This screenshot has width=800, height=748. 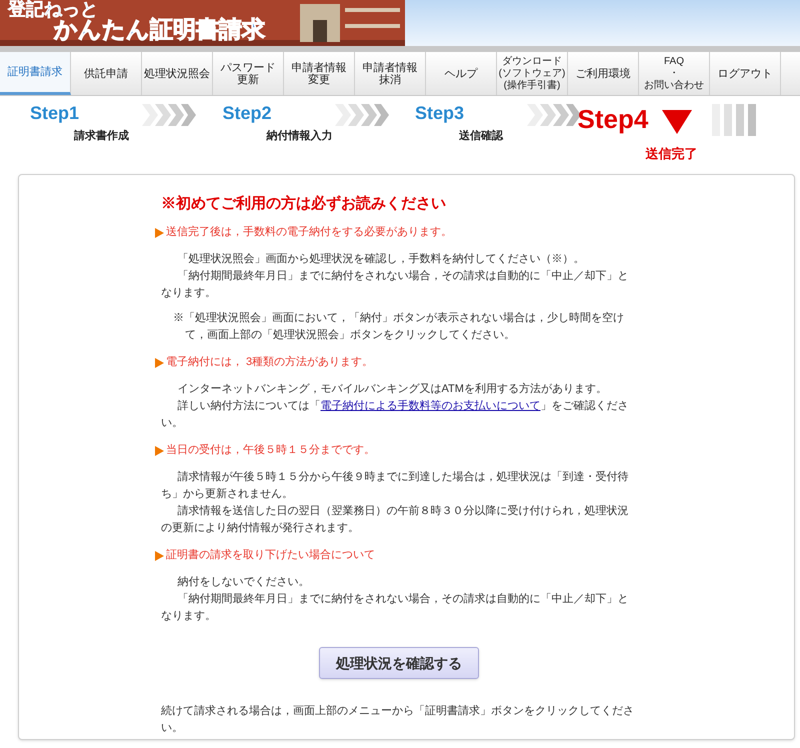 What do you see at coordinates (395, 520) in the screenshot?
I see `paragraph: 請求情報を送信した日の翌日（翌業務日）の午前８時３０分以降に受け付けられ，処理状況の更新により納付情報が発行されます。` at bounding box center [395, 520].